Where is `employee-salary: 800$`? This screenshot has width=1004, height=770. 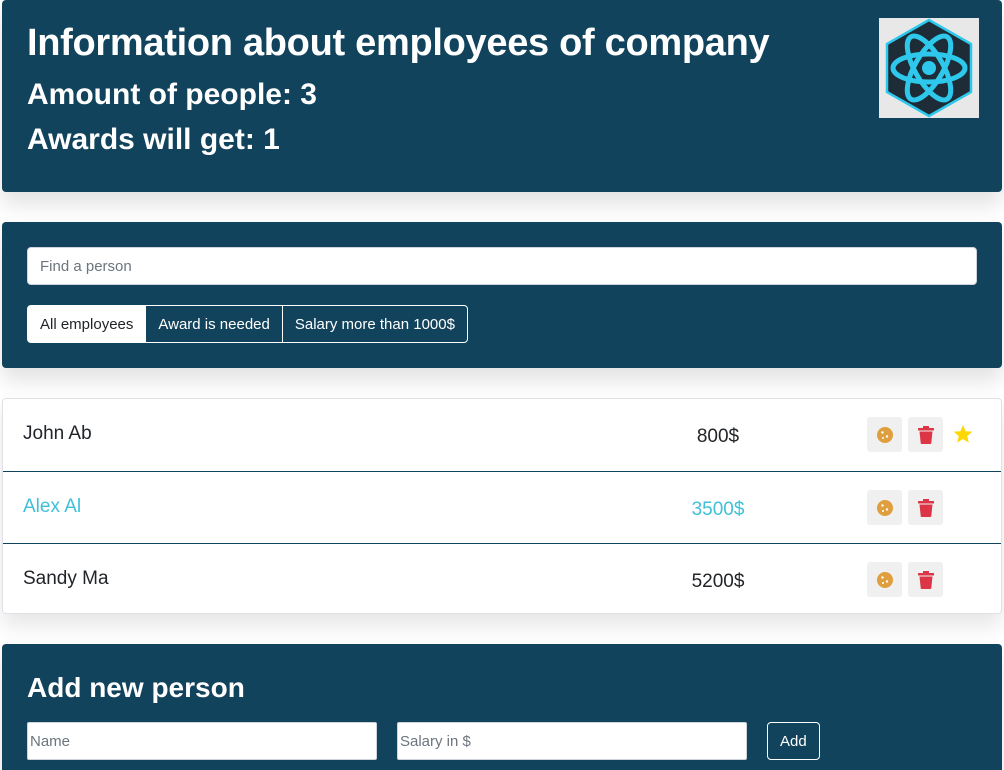
employee-salary: 800$ is located at coordinates (718, 437).